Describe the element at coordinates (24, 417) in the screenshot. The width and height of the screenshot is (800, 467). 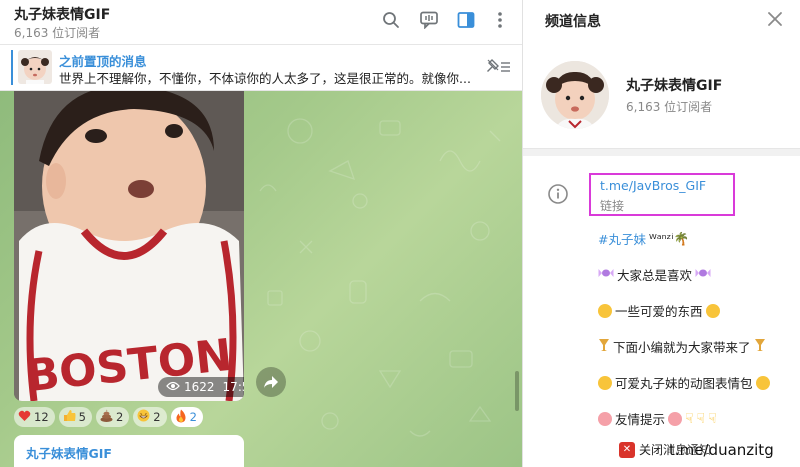
I see `heart-icon` at that location.